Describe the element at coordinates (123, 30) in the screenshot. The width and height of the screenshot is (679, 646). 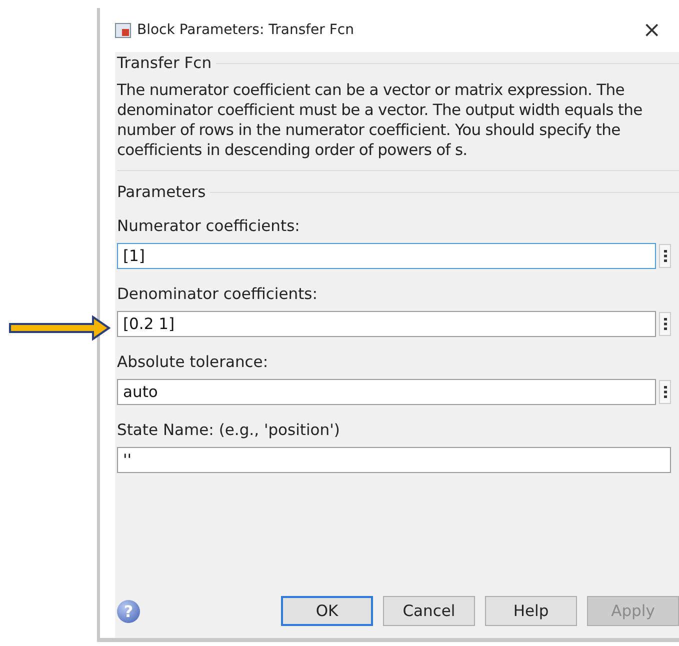
I see `block-icon` at that location.